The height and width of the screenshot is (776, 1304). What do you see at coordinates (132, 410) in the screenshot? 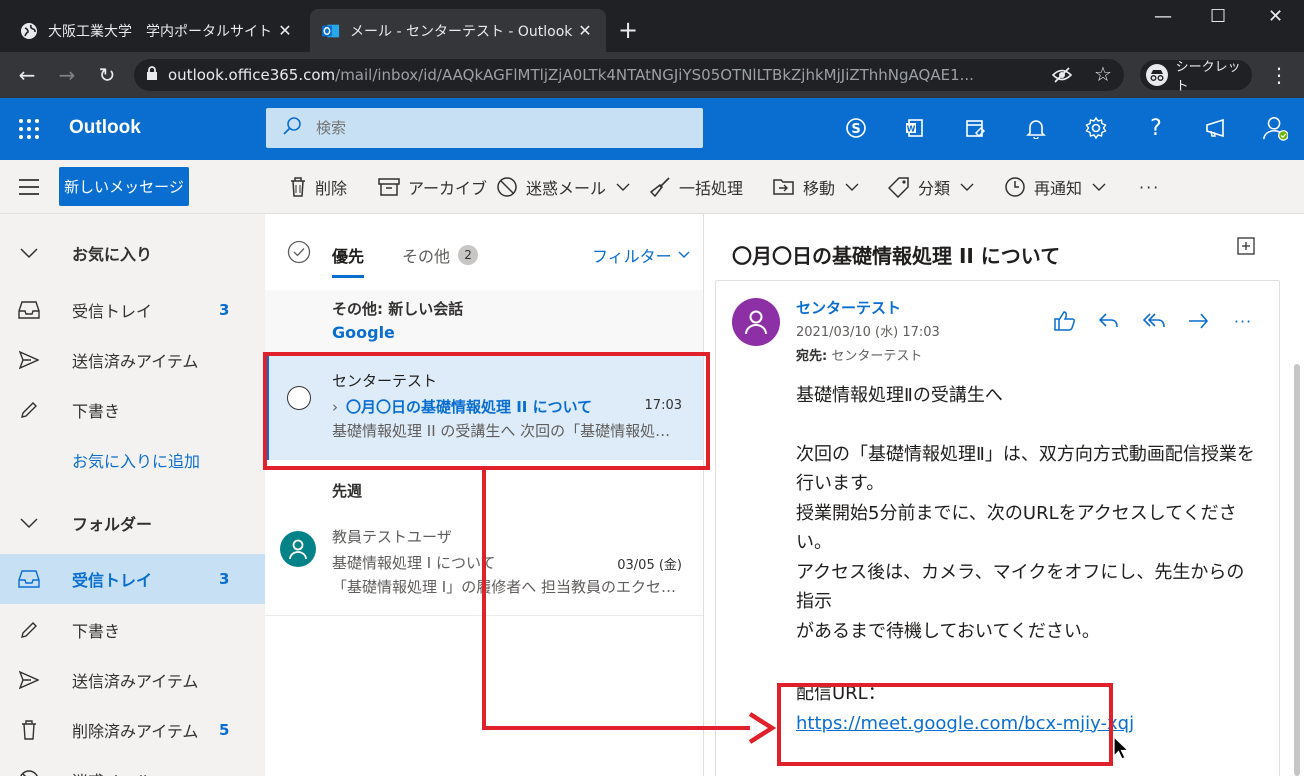
I see `favorite-drafts: 下書き` at bounding box center [132, 410].